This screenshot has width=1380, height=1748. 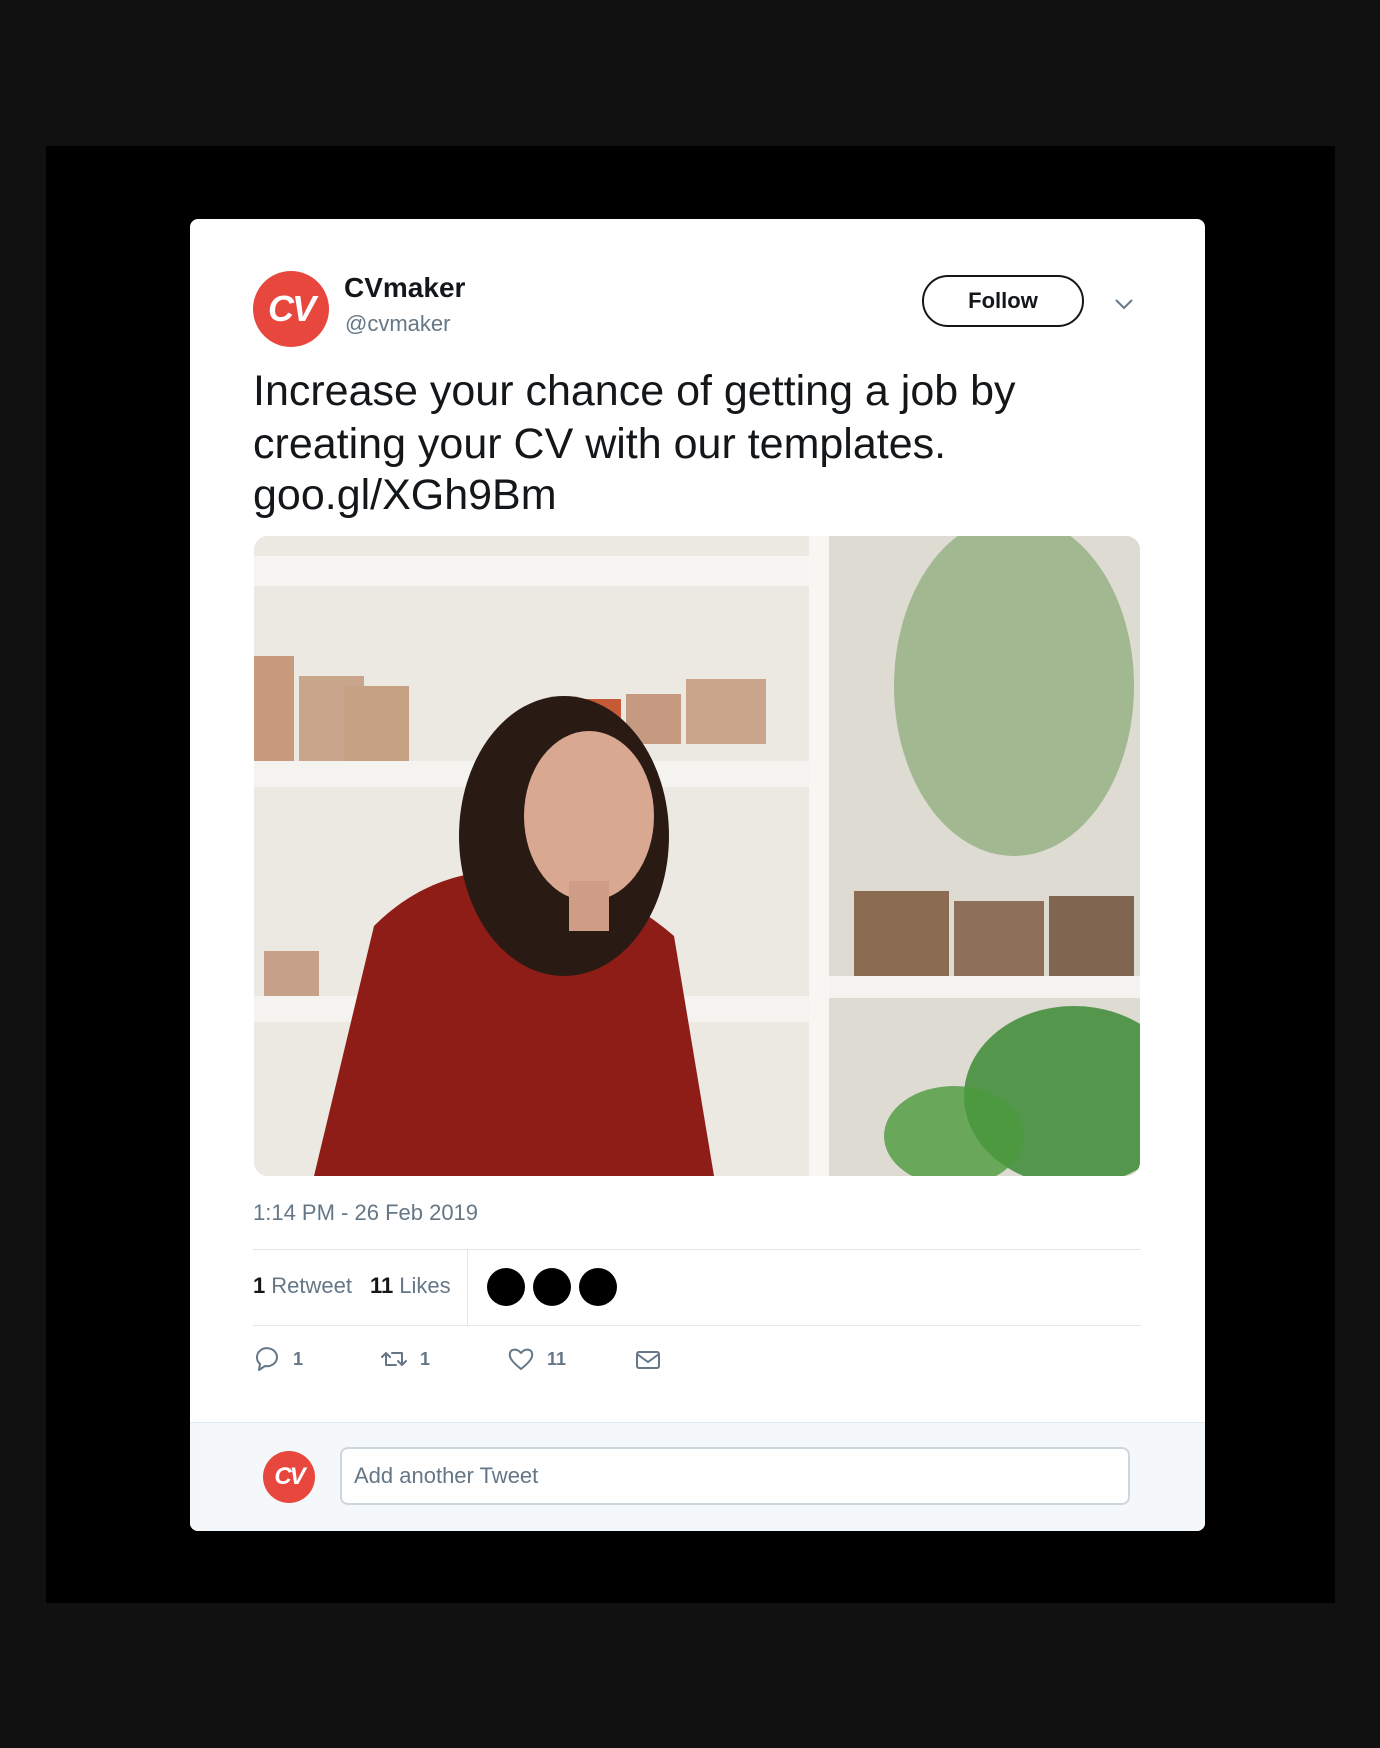 What do you see at coordinates (425, 1358) in the screenshot?
I see `retweet-count: 1` at bounding box center [425, 1358].